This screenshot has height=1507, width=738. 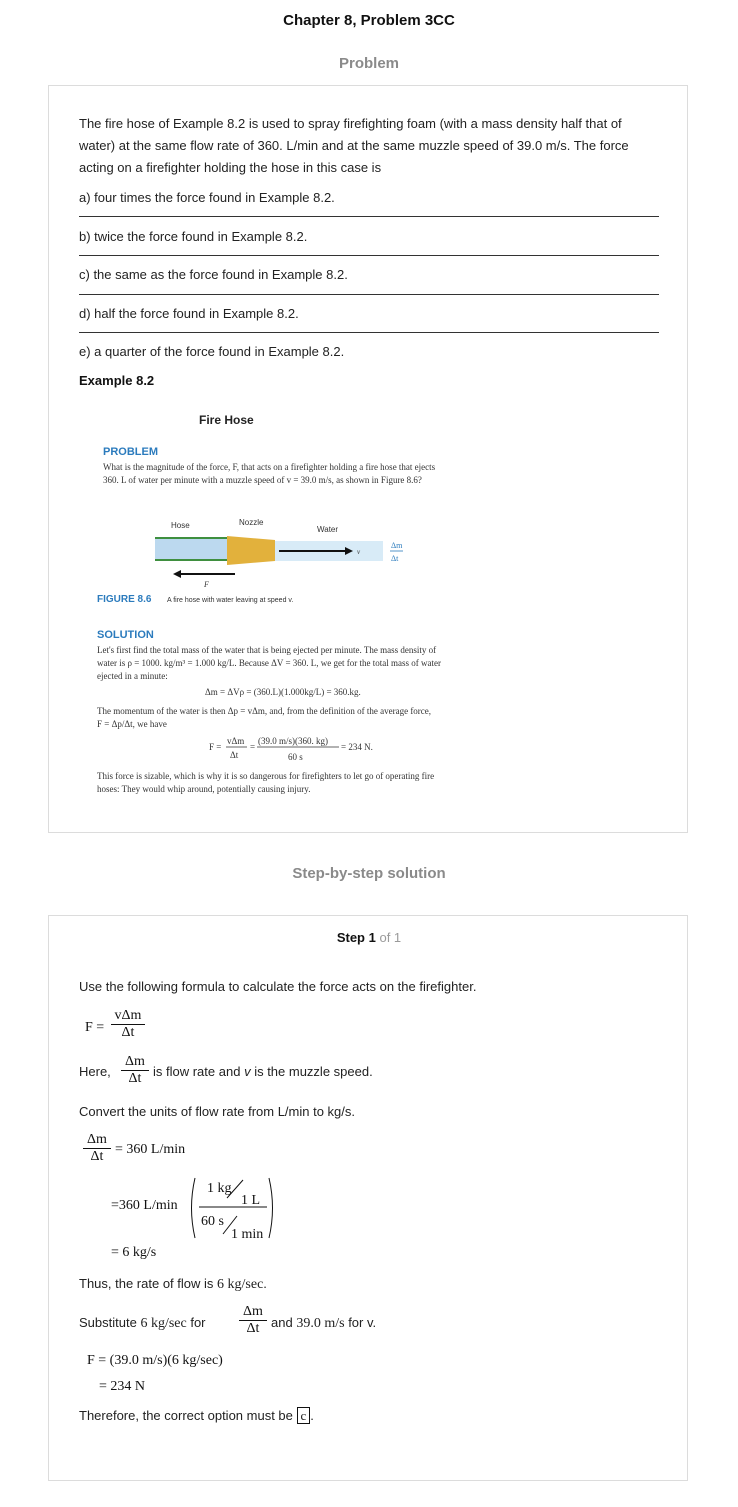 What do you see at coordinates (232, 1209) in the screenshot?
I see `conversion-fraction: 1 kg 1 L 60 s 1 min` at bounding box center [232, 1209].